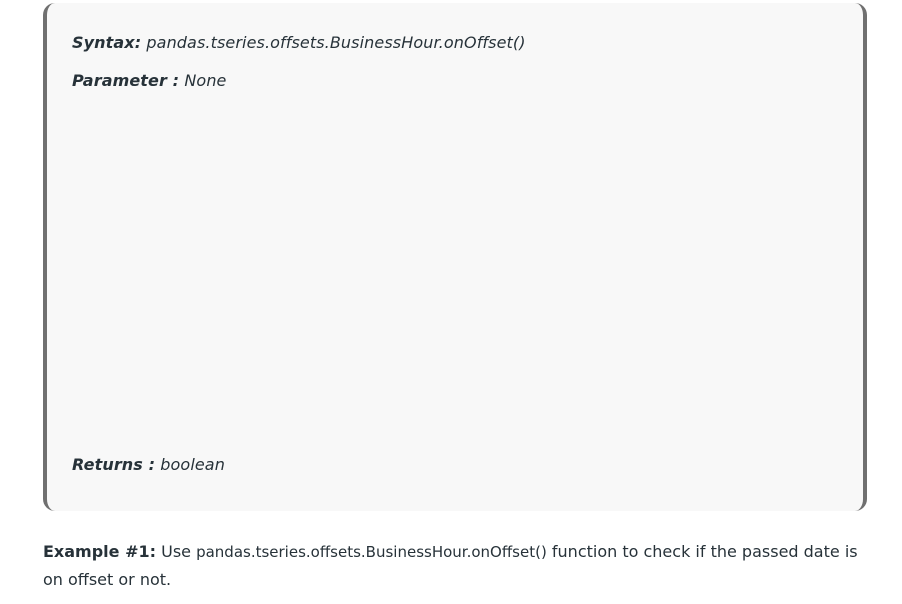 The width and height of the screenshot is (902, 604). Describe the element at coordinates (190, 464) in the screenshot. I see `returns-value: boolean` at that location.